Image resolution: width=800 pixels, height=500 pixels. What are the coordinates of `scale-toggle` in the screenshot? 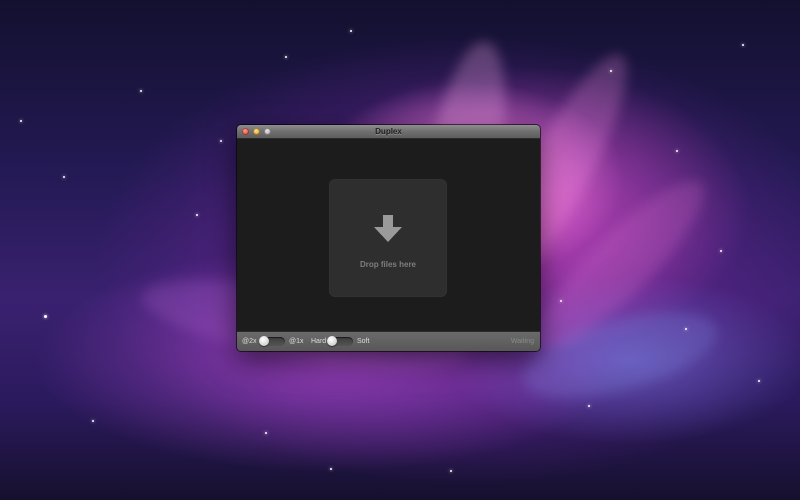 It's located at (272, 341).